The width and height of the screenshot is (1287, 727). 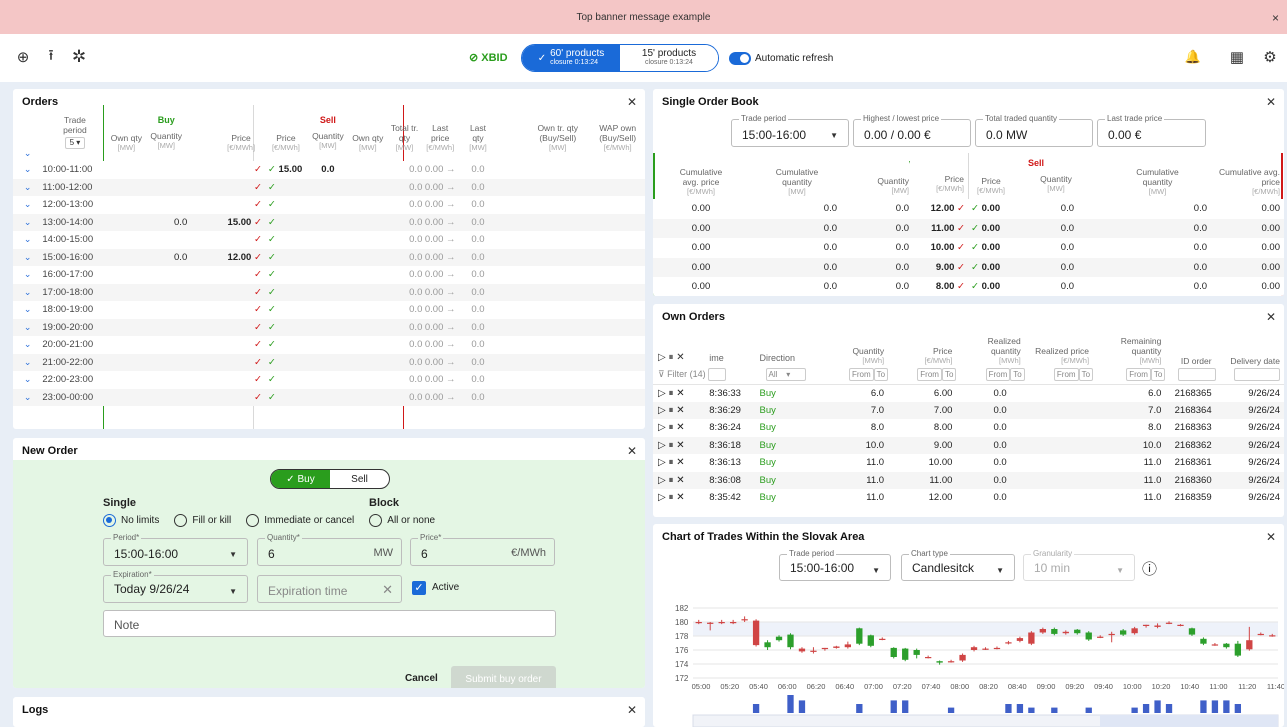 What do you see at coordinates (632, 451) in the screenshot?
I see `new-order-close-icon: ✕` at bounding box center [632, 451].